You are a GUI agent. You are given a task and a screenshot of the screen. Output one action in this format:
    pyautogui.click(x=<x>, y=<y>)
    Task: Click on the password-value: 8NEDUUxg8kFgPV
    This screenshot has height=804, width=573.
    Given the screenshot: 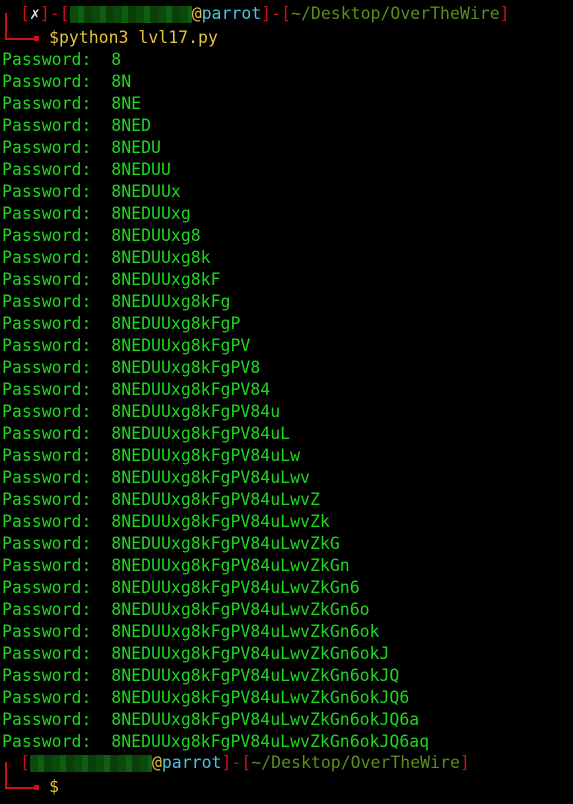 What is the action you would take?
    pyautogui.click(x=181, y=345)
    